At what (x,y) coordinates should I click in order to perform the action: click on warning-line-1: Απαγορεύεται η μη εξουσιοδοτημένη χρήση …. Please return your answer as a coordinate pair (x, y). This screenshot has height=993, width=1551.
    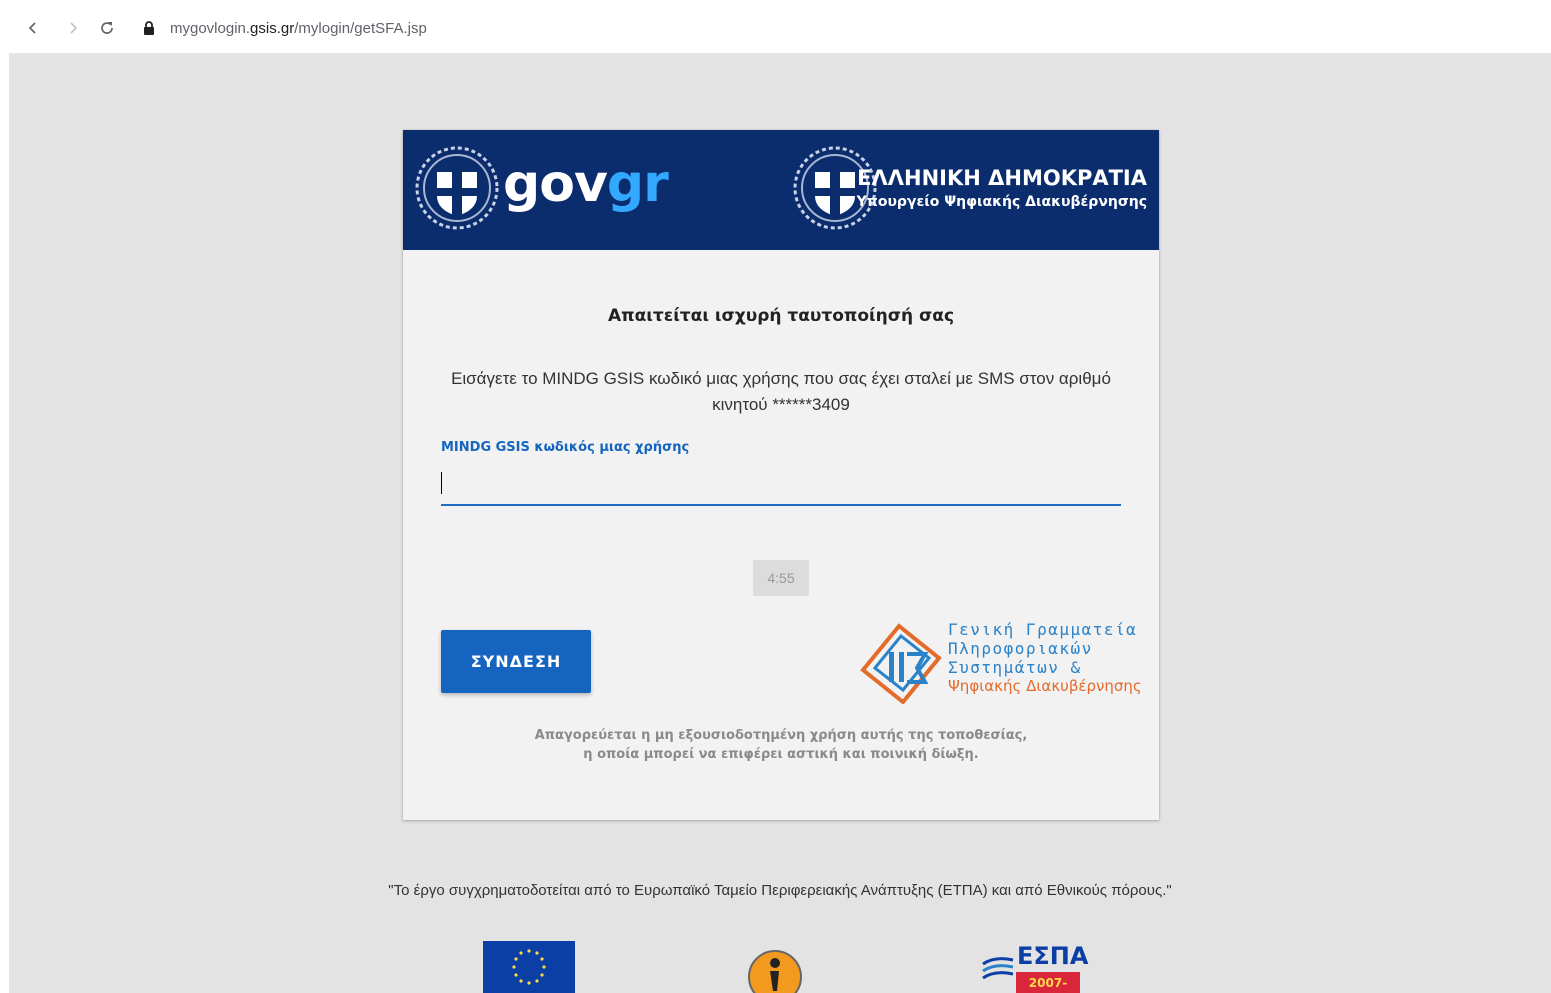
    Looking at the image, I should click on (781, 735).